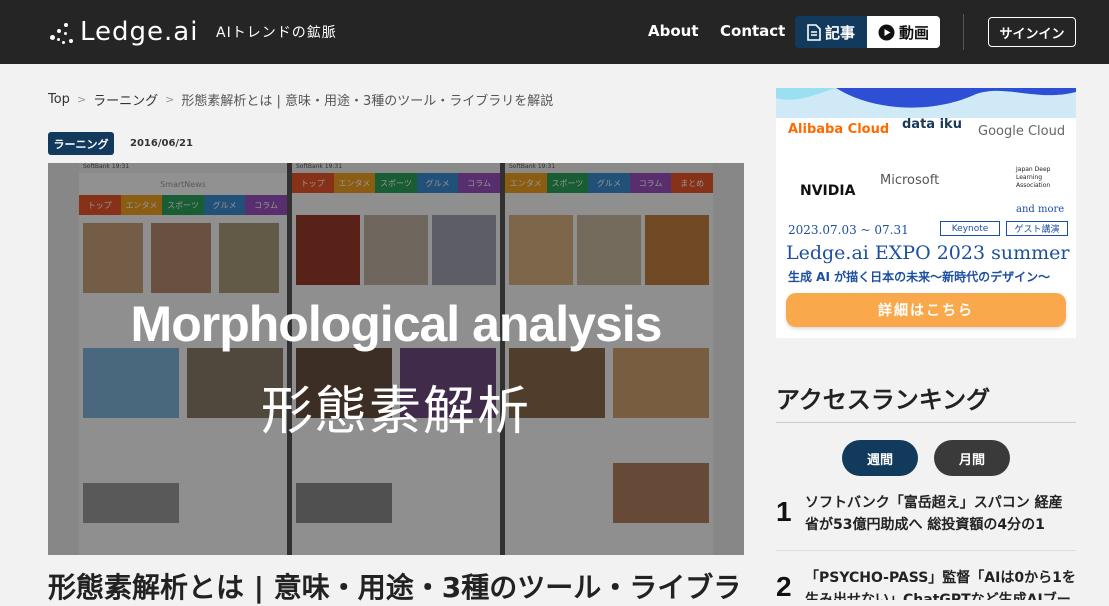  I want to click on video-tab-label: 動画, so click(913, 32).